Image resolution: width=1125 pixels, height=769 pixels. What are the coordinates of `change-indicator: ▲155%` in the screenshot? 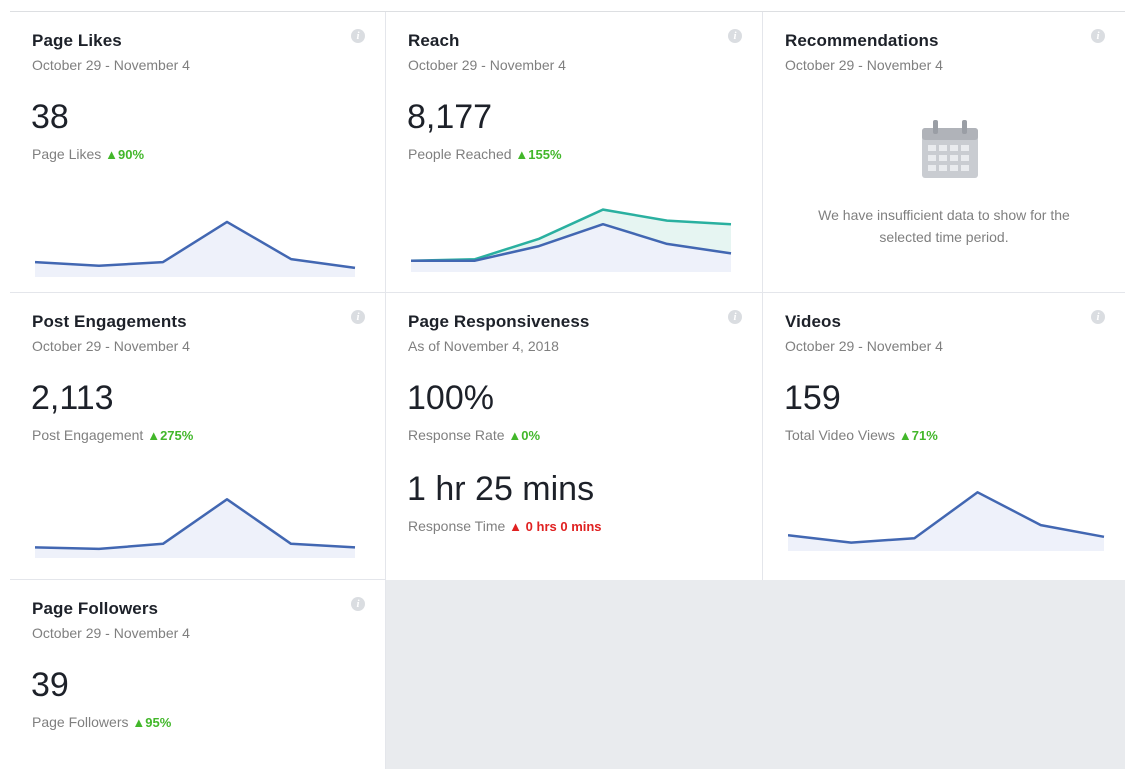 It's located at (538, 154).